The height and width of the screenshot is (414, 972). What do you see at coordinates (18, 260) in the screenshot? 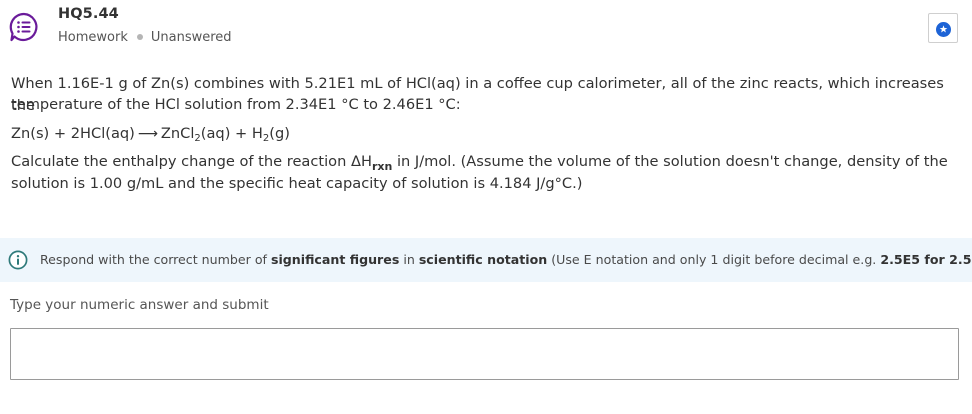
I see `info-icon` at bounding box center [18, 260].